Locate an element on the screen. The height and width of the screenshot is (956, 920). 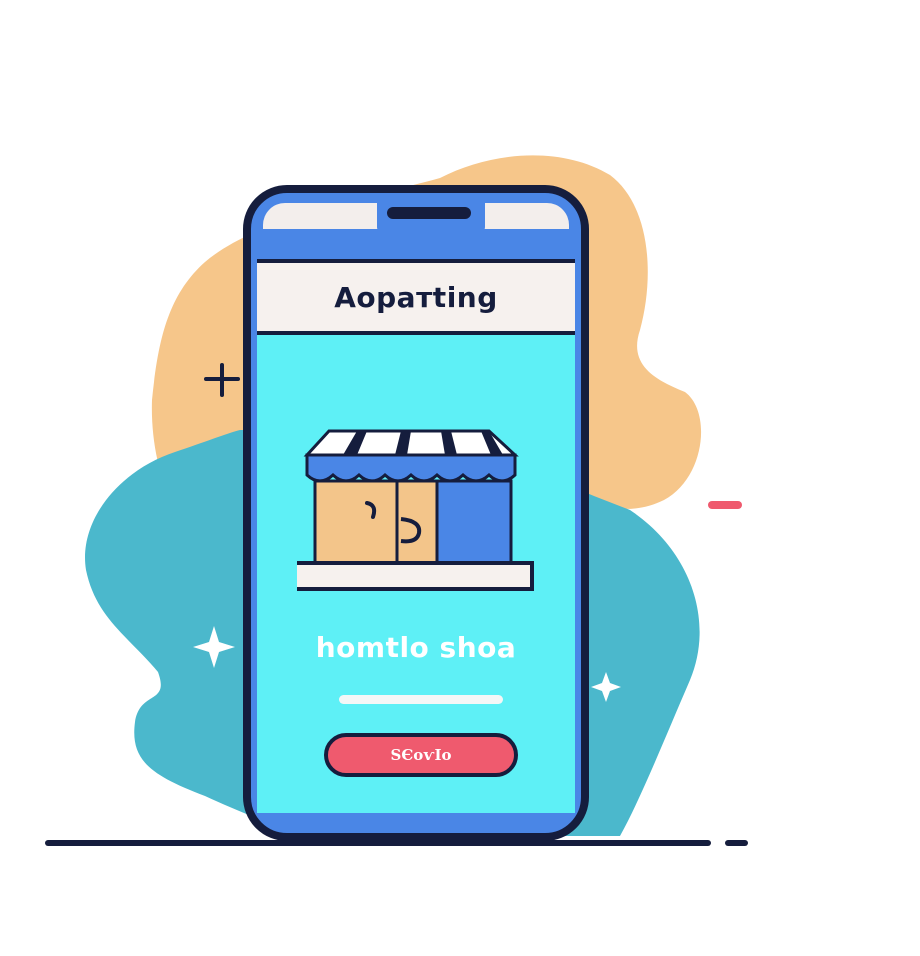
placeholder-text-line is located at coordinates (421, 699).